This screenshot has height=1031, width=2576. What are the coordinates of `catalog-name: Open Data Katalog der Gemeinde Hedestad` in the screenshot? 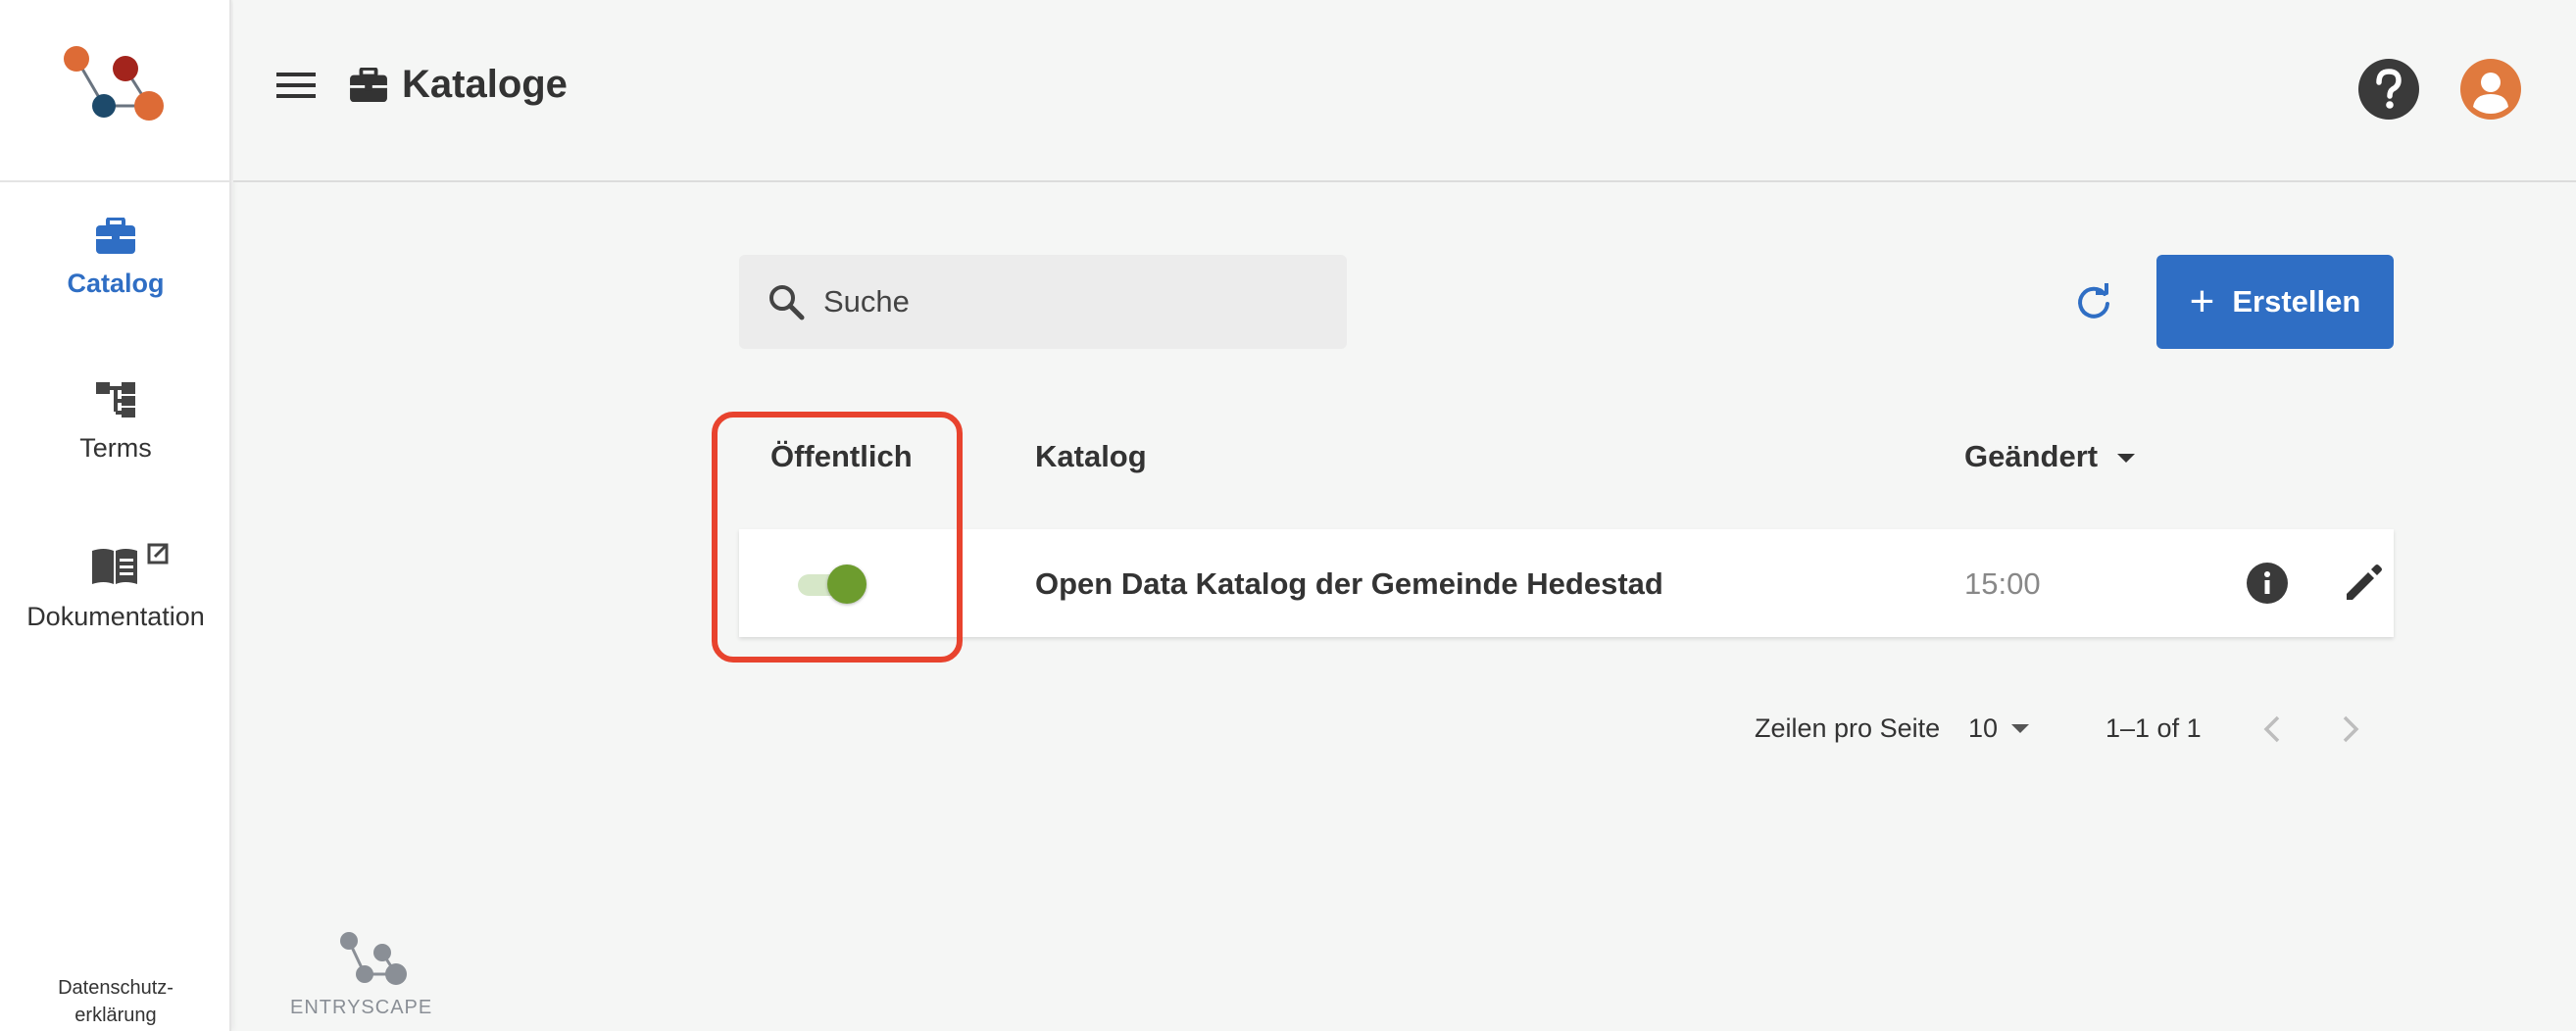 It's located at (1349, 584).